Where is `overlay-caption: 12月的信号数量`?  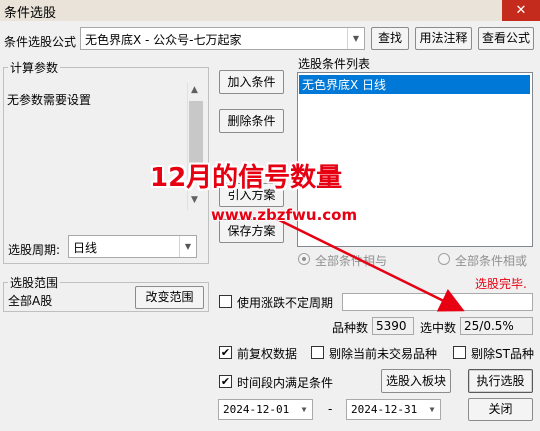 overlay-caption: 12月的信号数量 is located at coordinates (246, 178).